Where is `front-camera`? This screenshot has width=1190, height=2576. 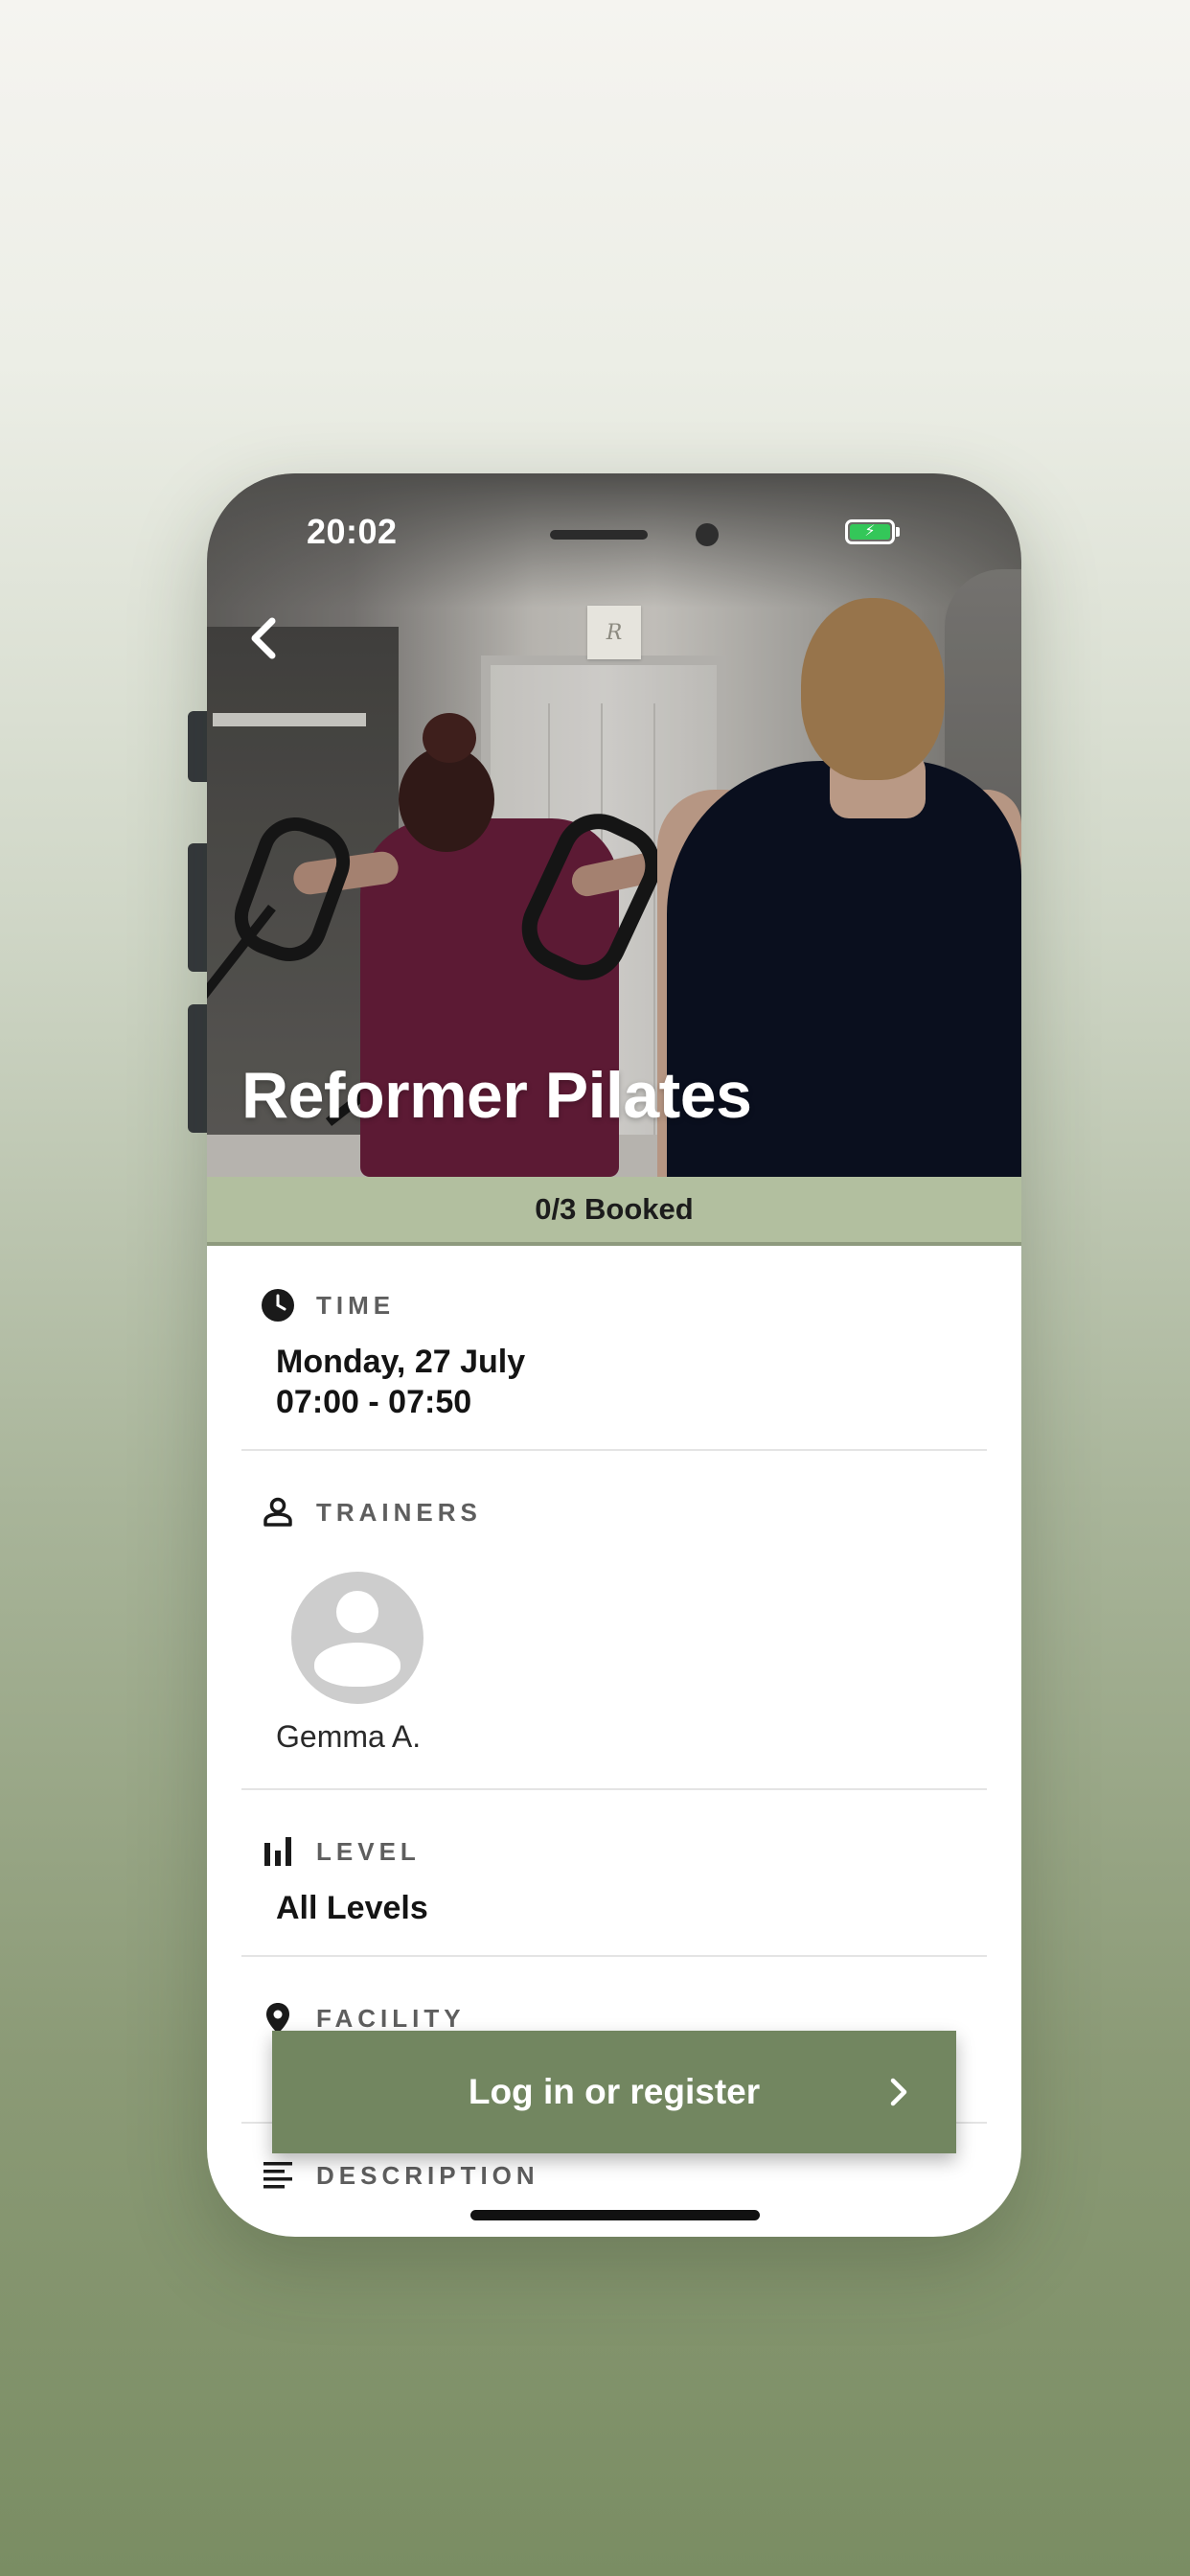 front-camera is located at coordinates (708, 534).